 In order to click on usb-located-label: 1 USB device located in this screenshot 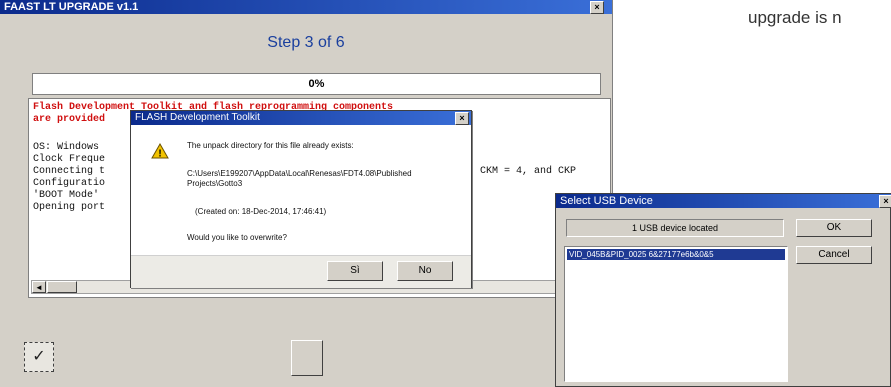, I will do `click(675, 228)`.